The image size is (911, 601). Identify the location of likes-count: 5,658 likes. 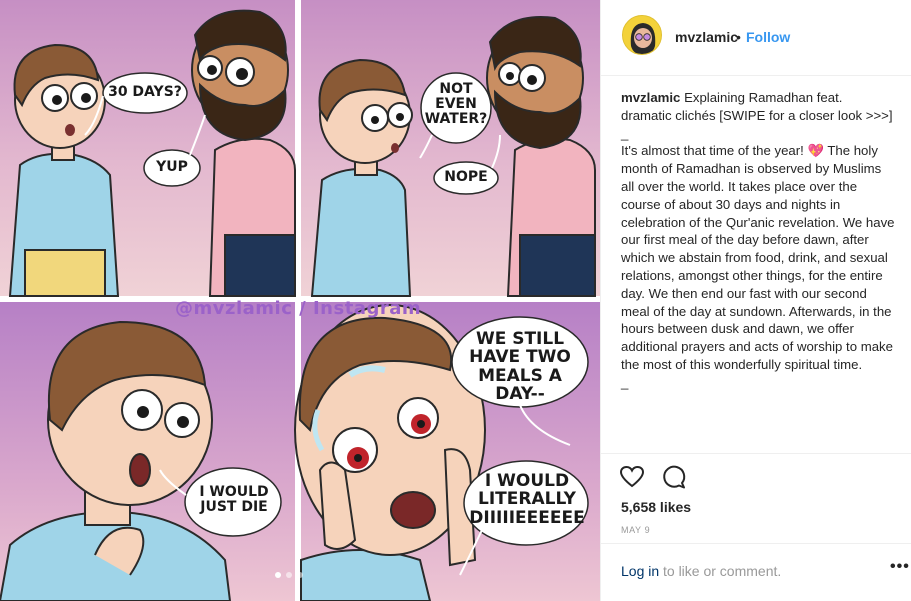
(656, 507).